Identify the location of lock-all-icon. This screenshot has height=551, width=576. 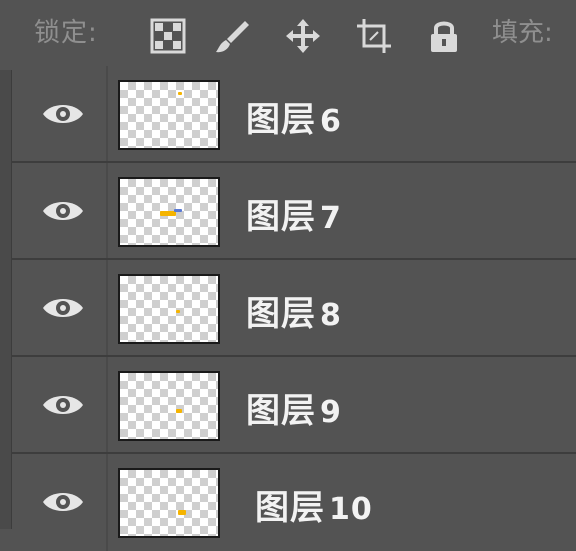
(444, 36).